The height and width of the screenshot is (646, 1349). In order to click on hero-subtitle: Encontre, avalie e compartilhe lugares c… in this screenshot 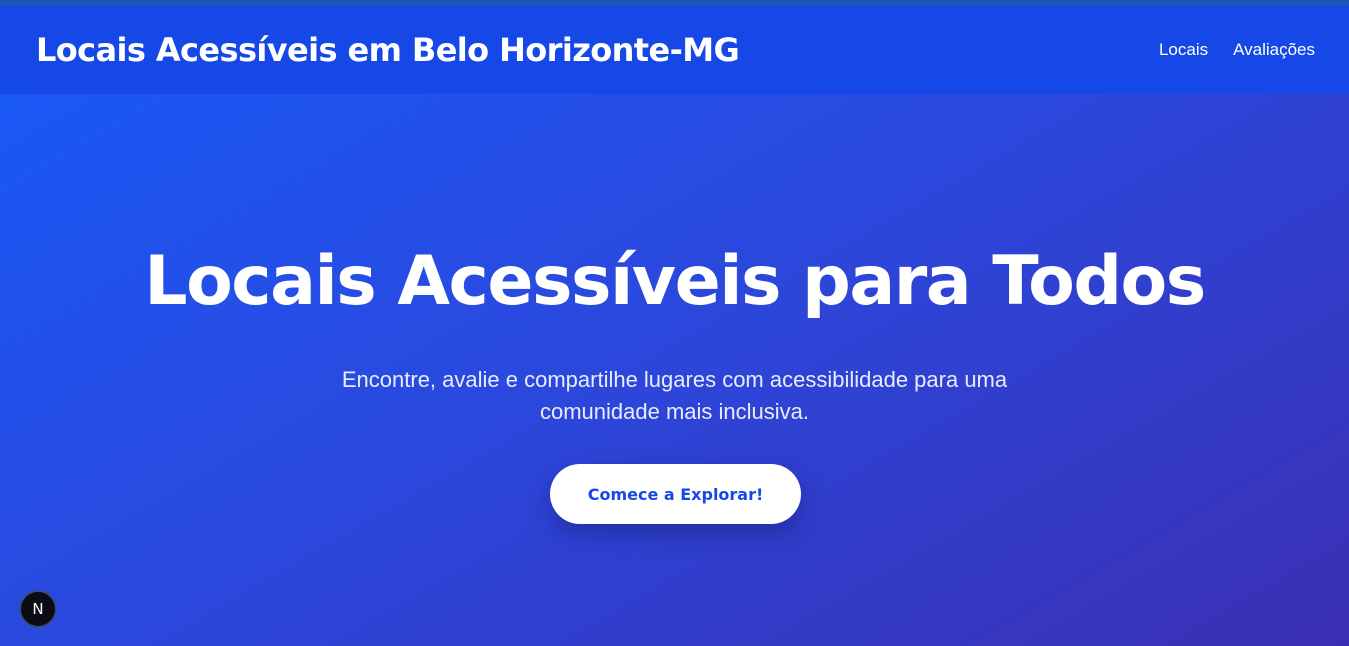, I will do `click(674, 396)`.